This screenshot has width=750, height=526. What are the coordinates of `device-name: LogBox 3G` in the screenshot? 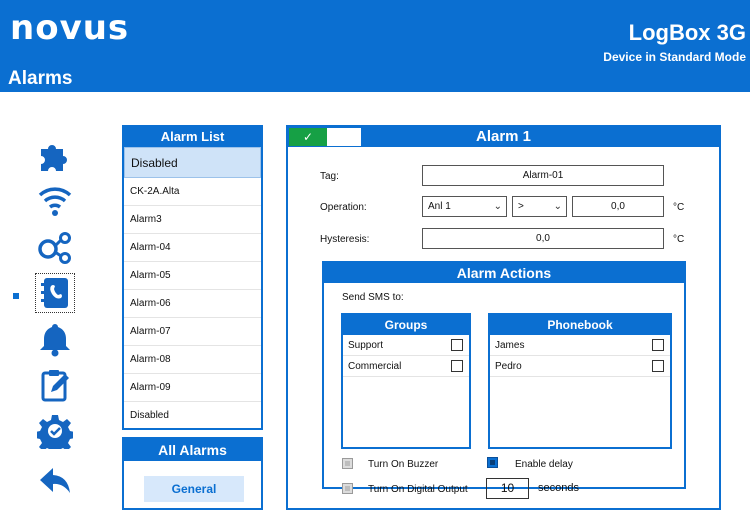 It's located at (687, 32).